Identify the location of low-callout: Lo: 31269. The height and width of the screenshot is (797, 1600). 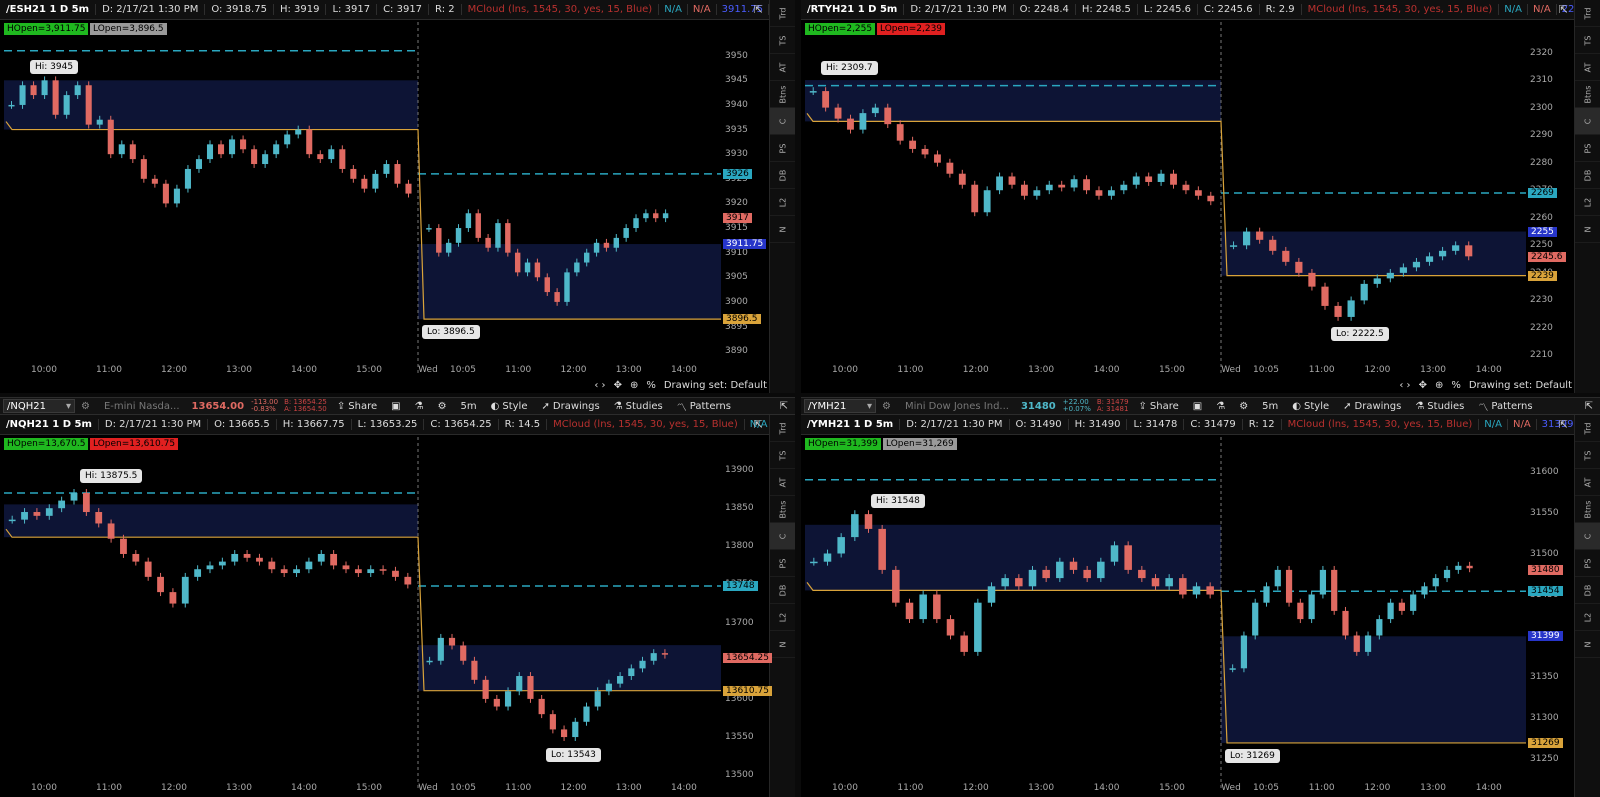
(1252, 755).